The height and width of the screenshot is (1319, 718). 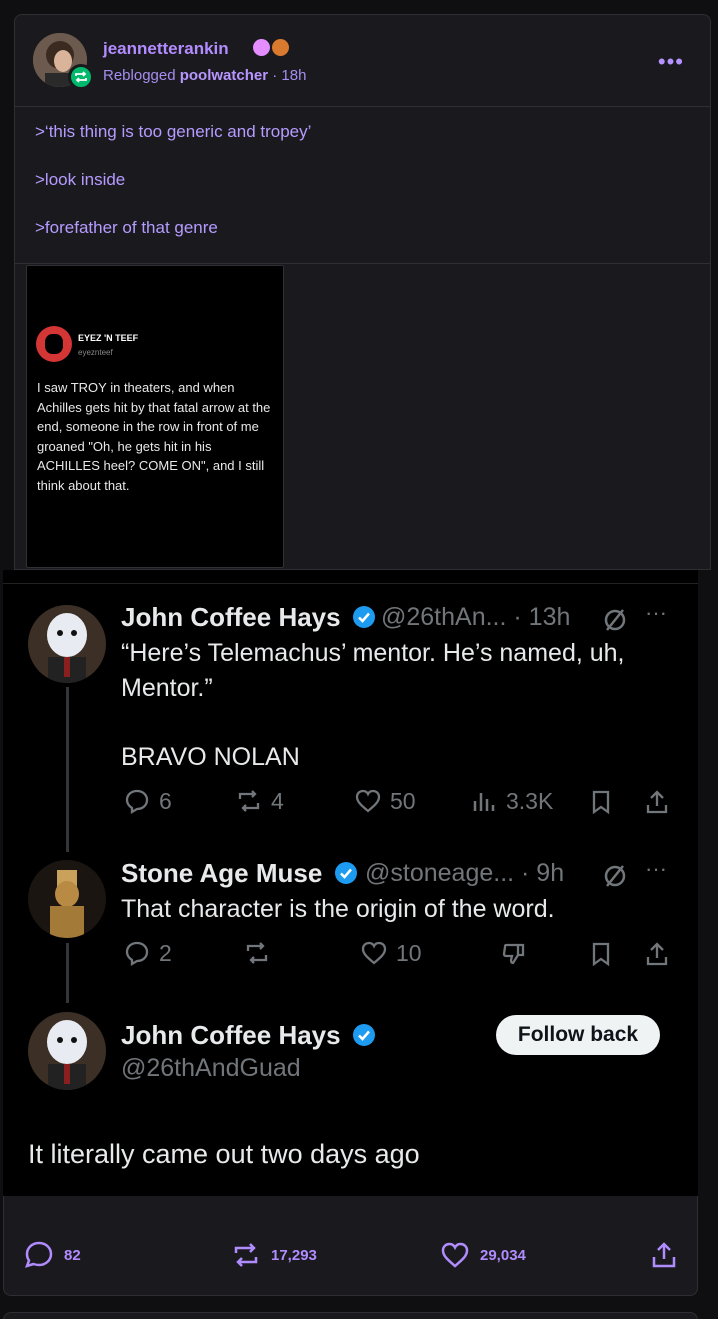 What do you see at coordinates (166, 49) in the screenshot?
I see `post-username: jeannetterankin` at bounding box center [166, 49].